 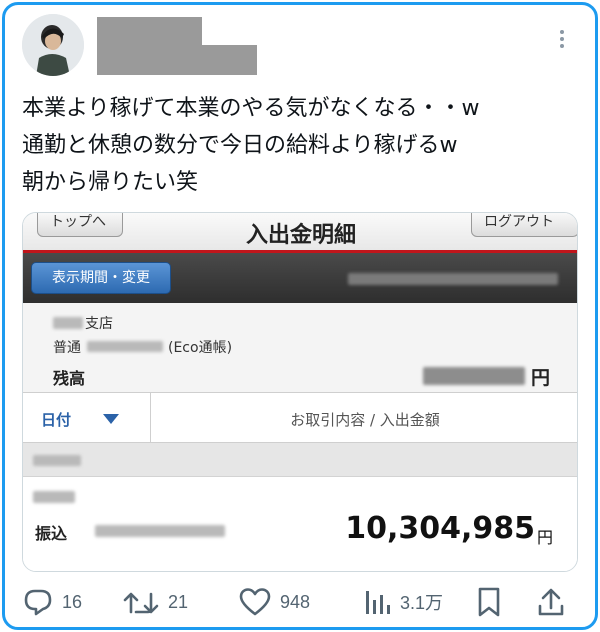 I want to click on redacted-balance, so click(x=474, y=376).